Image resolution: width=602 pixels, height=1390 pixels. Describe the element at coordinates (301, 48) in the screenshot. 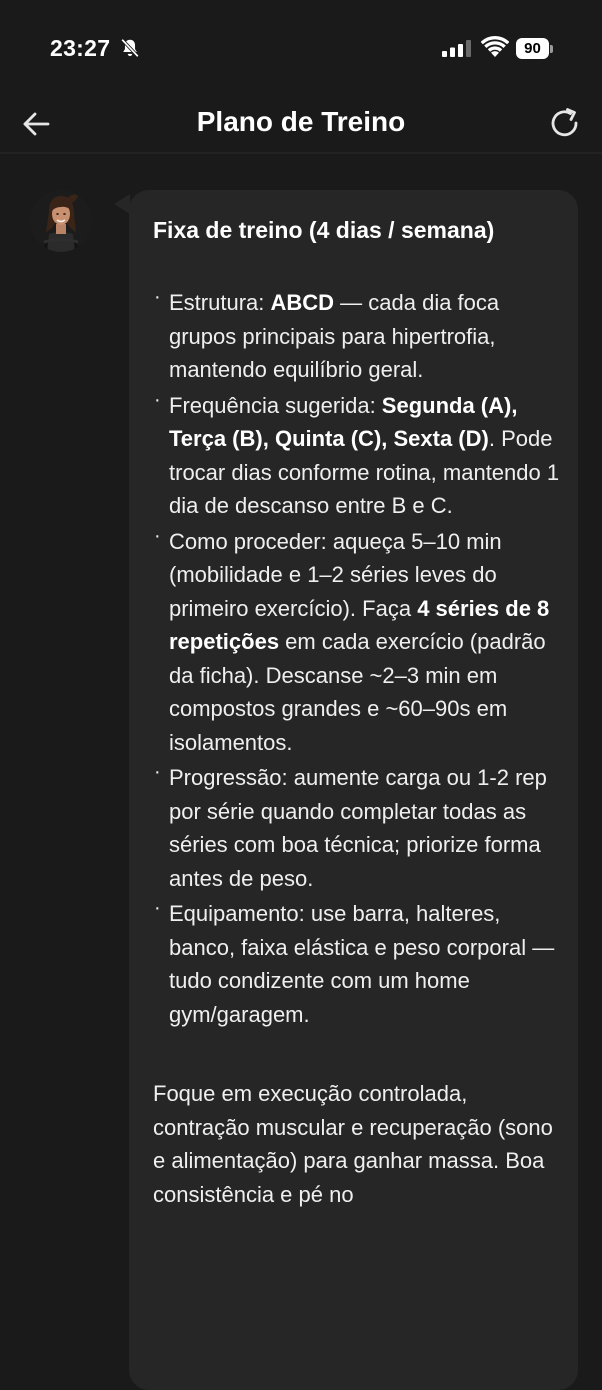

I see `status-bar: 23:27 90` at that location.